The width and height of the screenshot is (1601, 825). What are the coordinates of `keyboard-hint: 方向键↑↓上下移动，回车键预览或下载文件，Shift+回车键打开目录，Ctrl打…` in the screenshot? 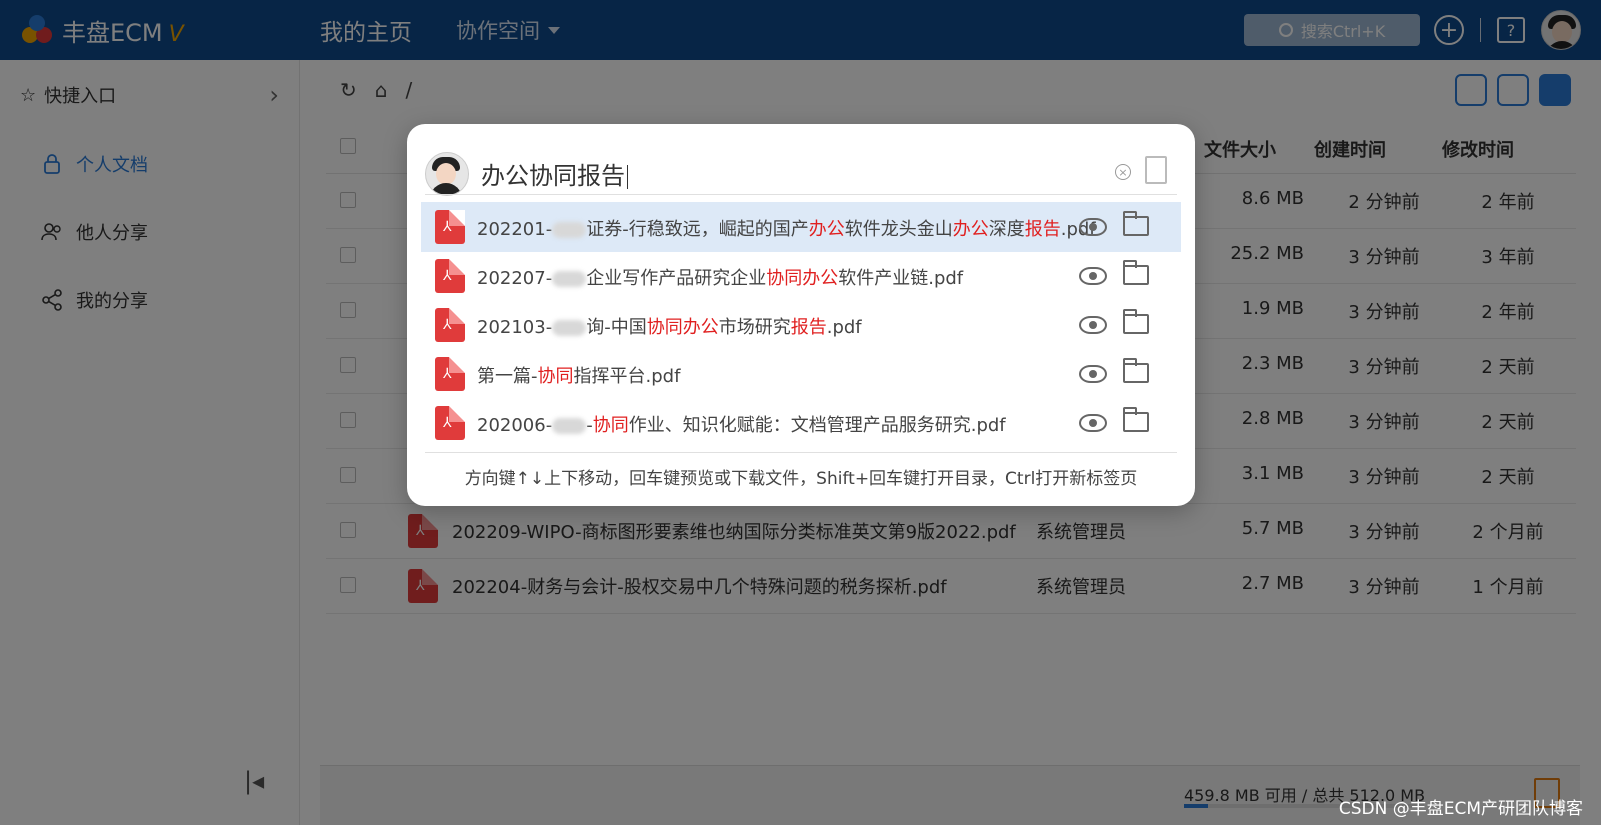 It's located at (801, 479).